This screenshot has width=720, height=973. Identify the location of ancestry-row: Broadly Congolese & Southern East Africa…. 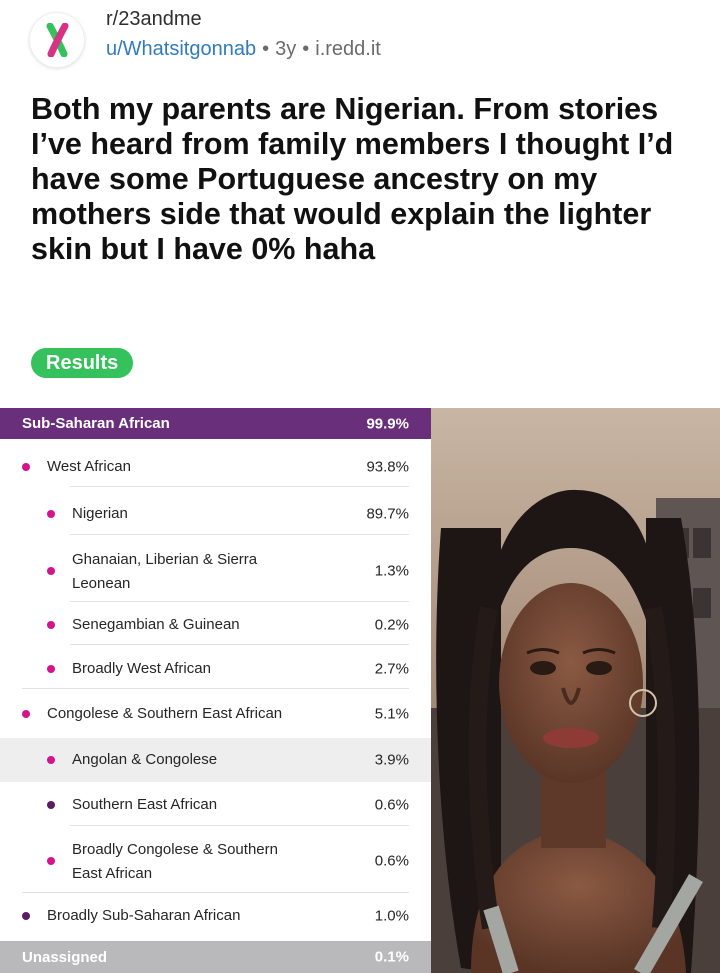
(215, 861).